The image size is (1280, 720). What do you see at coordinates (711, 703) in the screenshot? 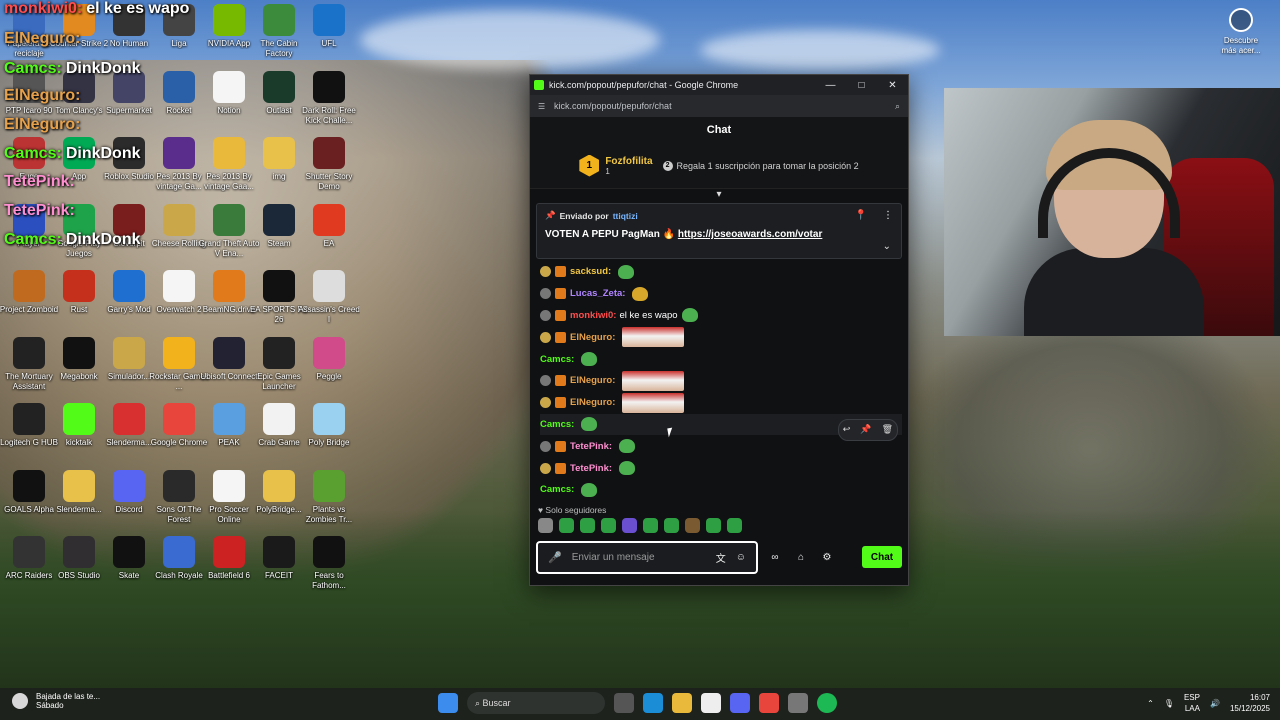
I see `store-icon` at bounding box center [711, 703].